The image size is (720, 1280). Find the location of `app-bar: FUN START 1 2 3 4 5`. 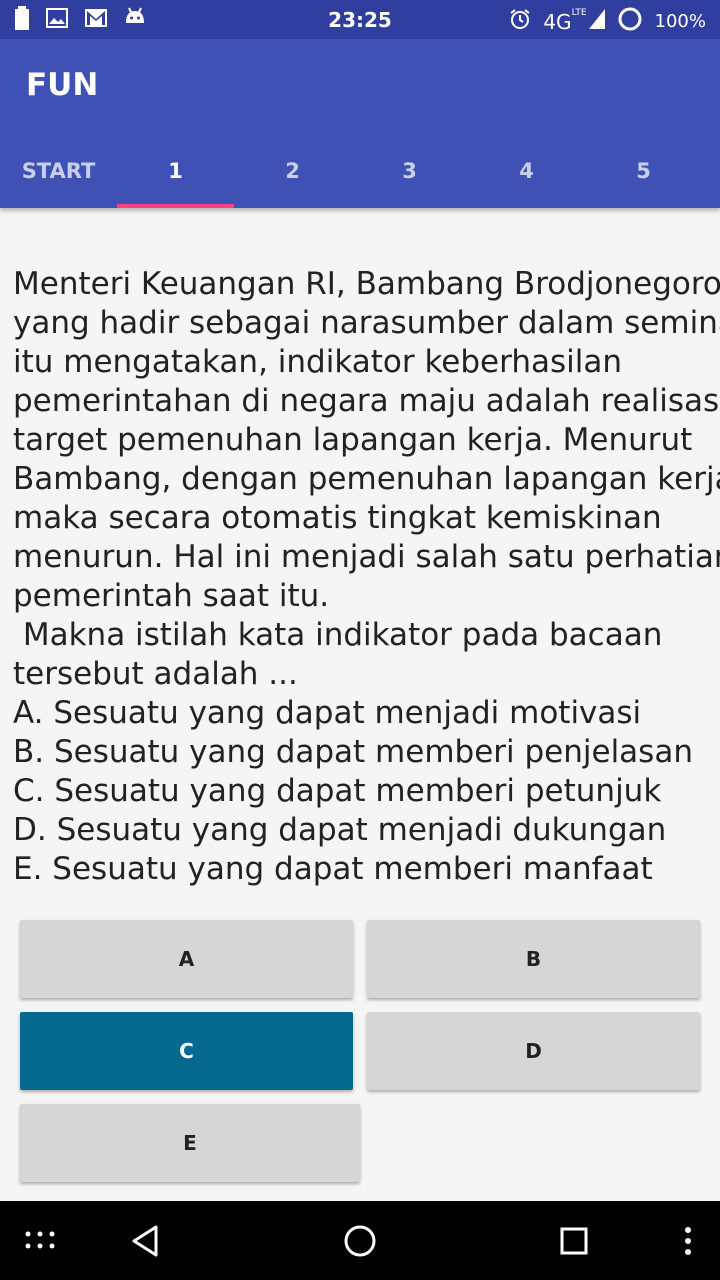

app-bar: FUN START 1 2 3 4 5 is located at coordinates (360, 123).